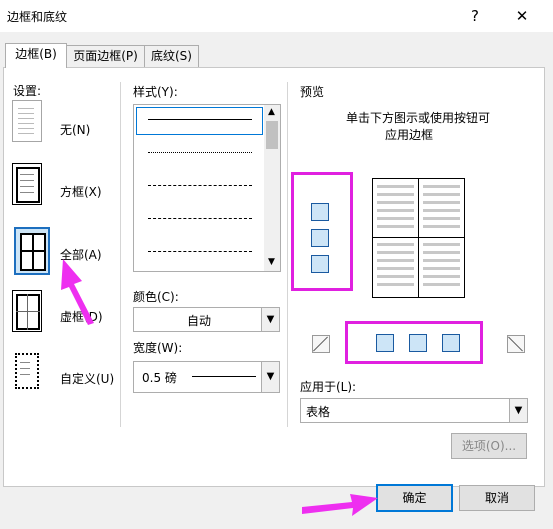 The height and width of the screenshot is (529, 553). I want to click on preview-hint-line2: 应用边框, so click(409, 135).